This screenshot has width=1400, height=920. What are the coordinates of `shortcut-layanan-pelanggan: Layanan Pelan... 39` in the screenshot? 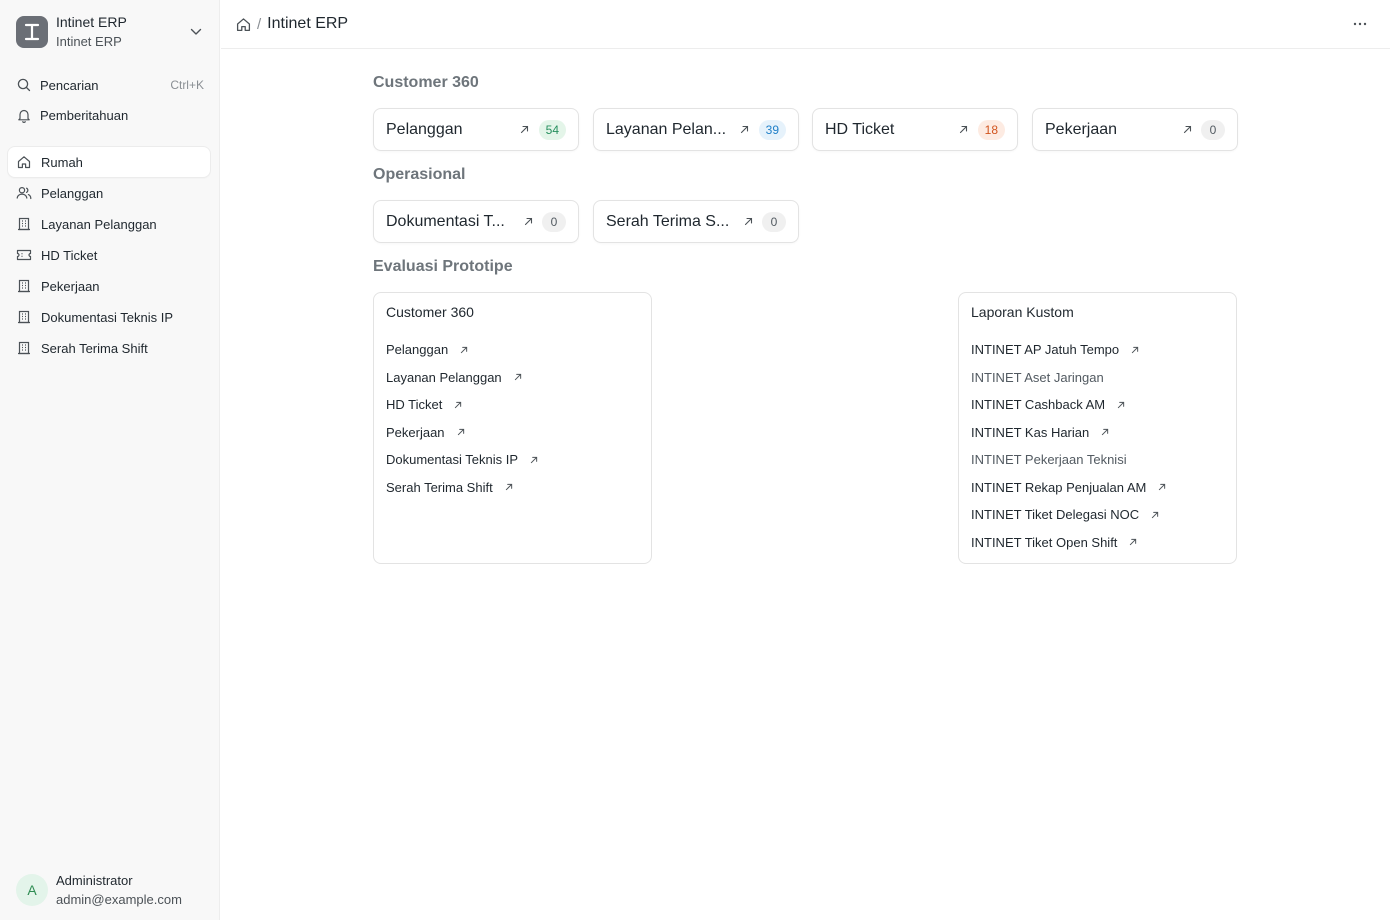 It's located at (696, 129).